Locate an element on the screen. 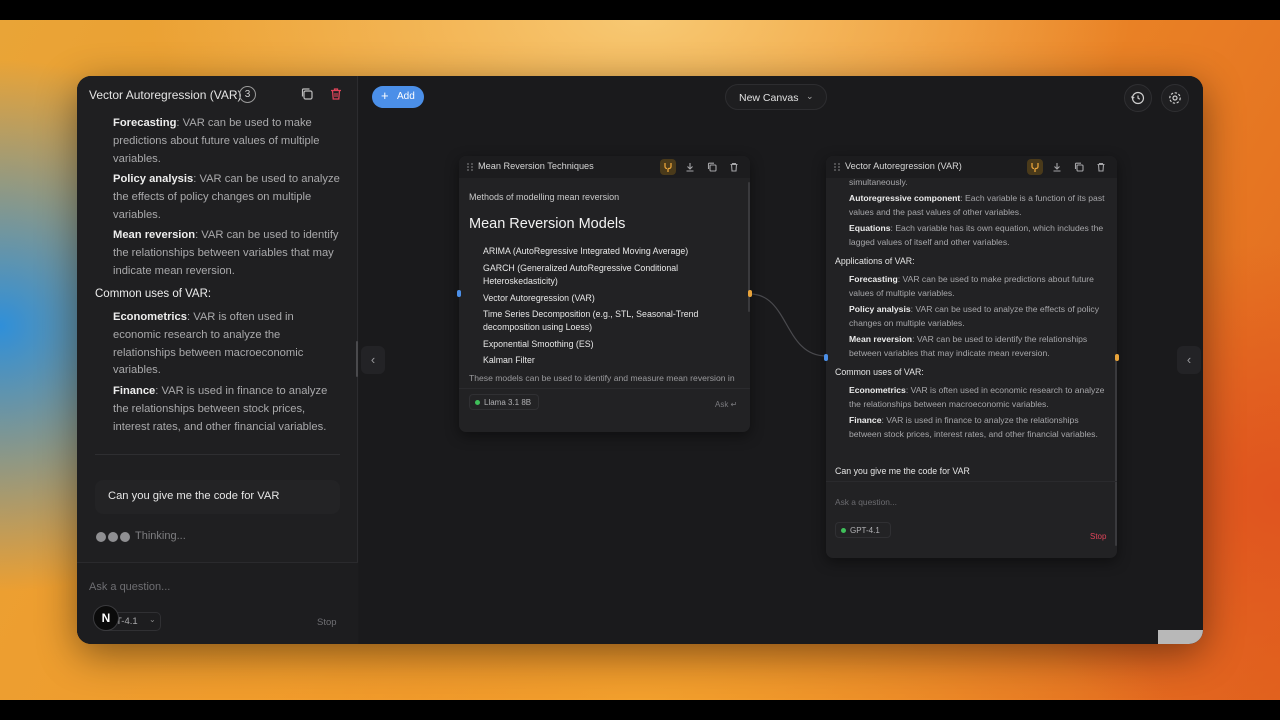 The height and width of the screenshot is (720, 1280). list-item: Kalman Filter is located at coordinates (509, 360).